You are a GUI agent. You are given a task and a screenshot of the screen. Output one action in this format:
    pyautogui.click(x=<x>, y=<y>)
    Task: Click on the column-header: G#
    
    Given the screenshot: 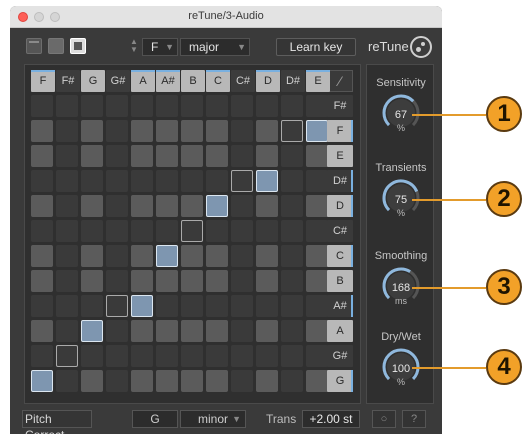 What is the action you would take?
    pyautogui.click(x=118, y=81)
    